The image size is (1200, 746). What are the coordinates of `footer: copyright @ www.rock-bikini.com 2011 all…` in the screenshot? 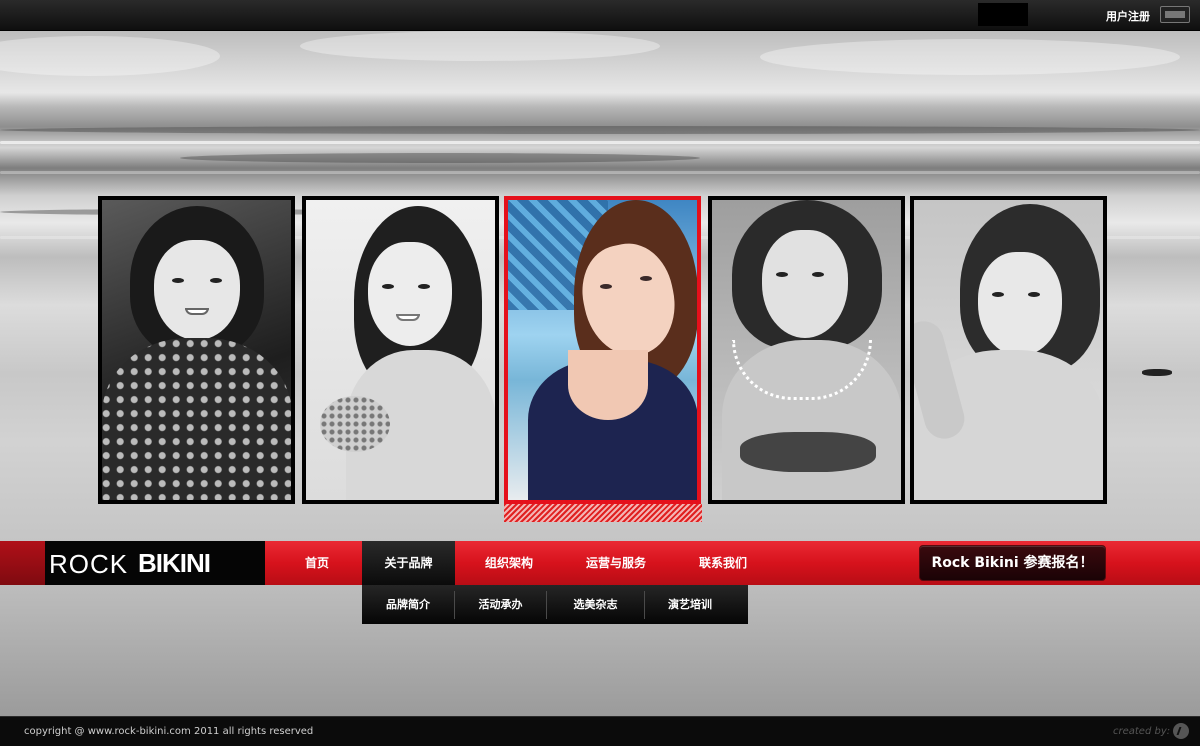 It's located at (600, 731).